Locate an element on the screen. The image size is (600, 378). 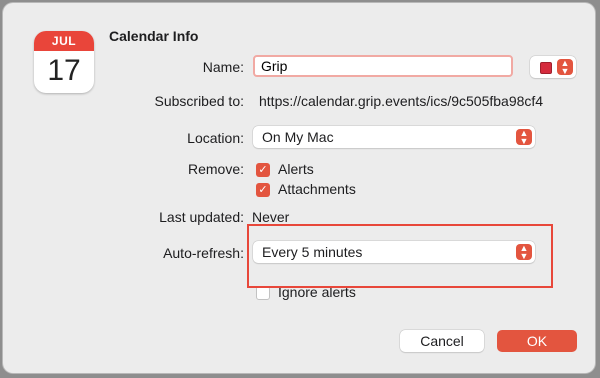
ok-button: OK is located at coordinates (537, 341).